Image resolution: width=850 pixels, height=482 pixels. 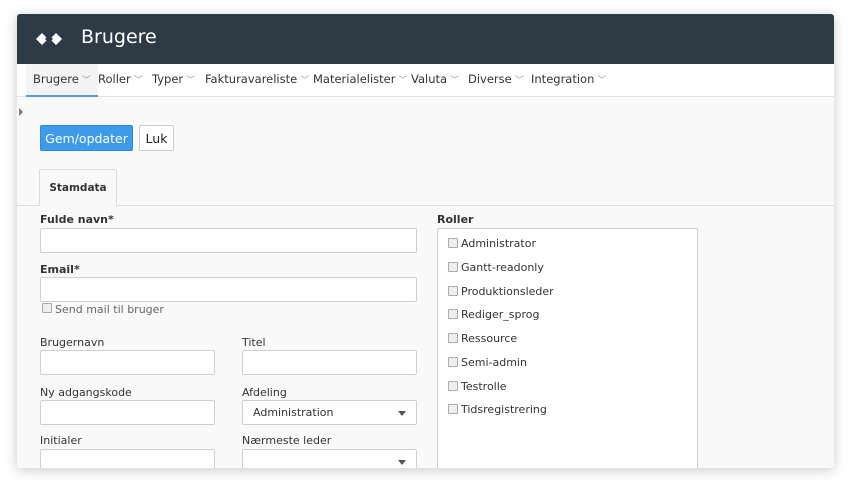 I want to click on menu-typer: Typer ﹀, so click(x=173, y=80).